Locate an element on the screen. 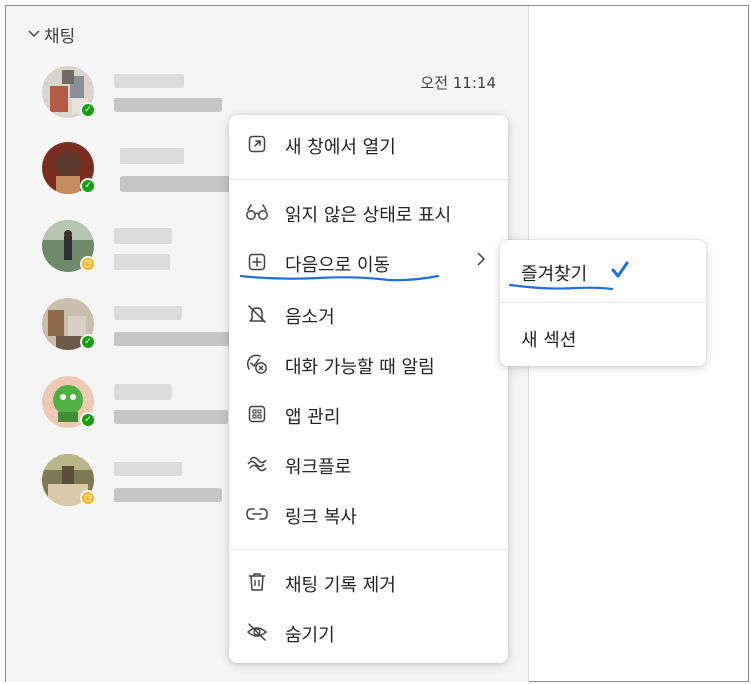  chevron-down-icon is located at coordinates (34, 34).